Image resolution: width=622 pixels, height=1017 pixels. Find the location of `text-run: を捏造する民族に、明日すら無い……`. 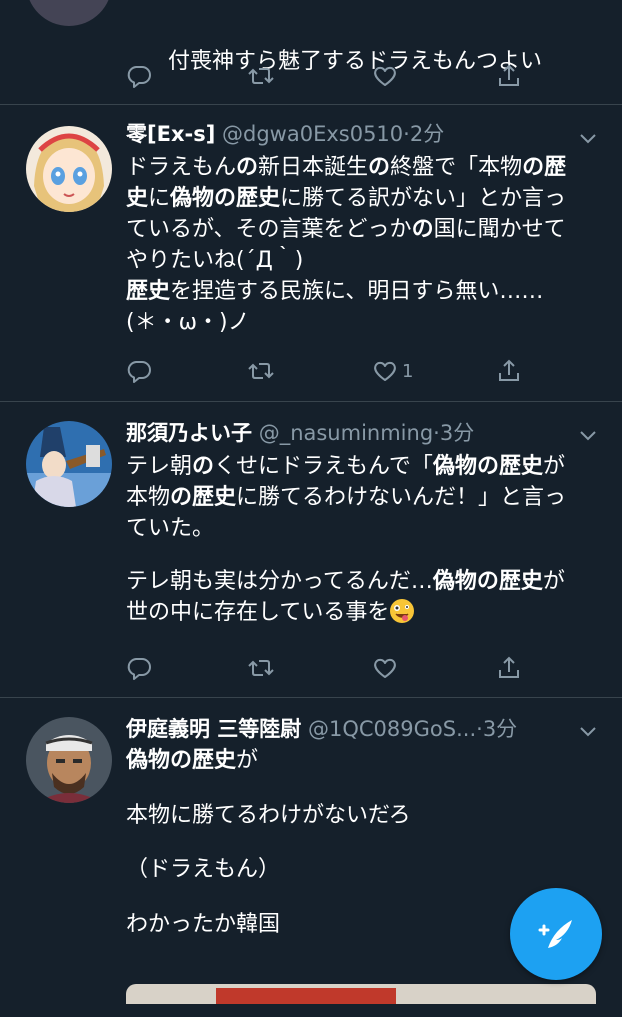

text-run: を捏造する民族に、明日すら無い…… is located at coordinates (357, 291).